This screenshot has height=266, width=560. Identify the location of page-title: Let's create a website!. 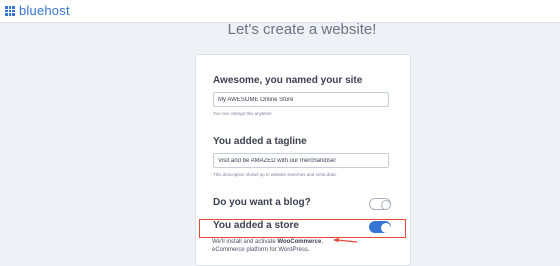
(302, 29).